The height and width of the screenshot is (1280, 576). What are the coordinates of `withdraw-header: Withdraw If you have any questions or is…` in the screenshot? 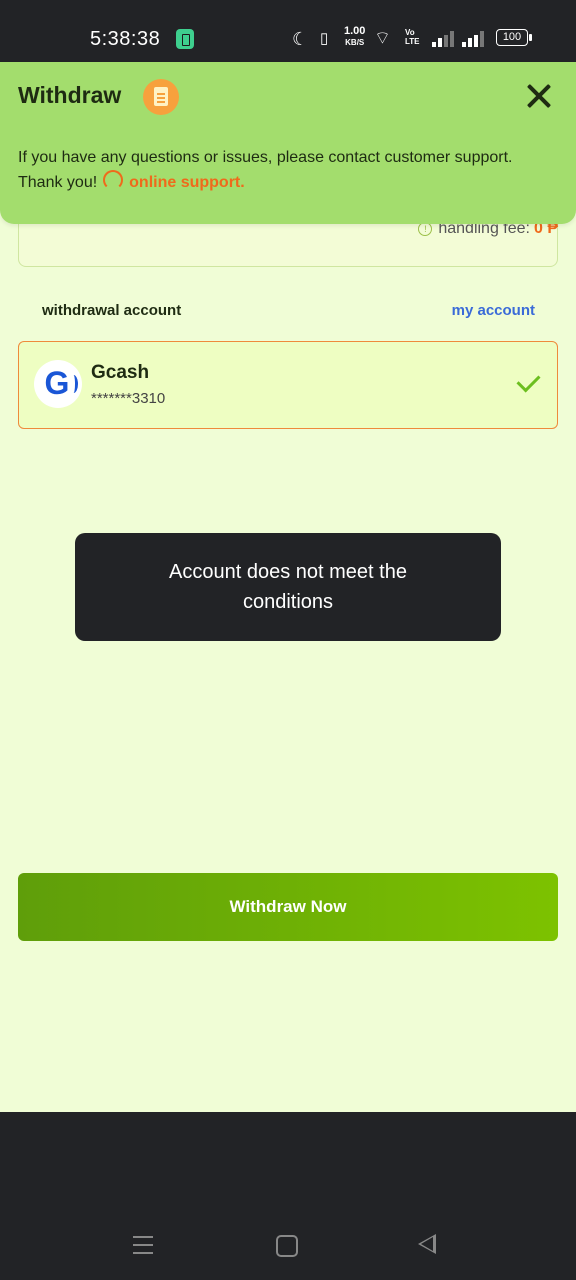 It's located at (288, 143).